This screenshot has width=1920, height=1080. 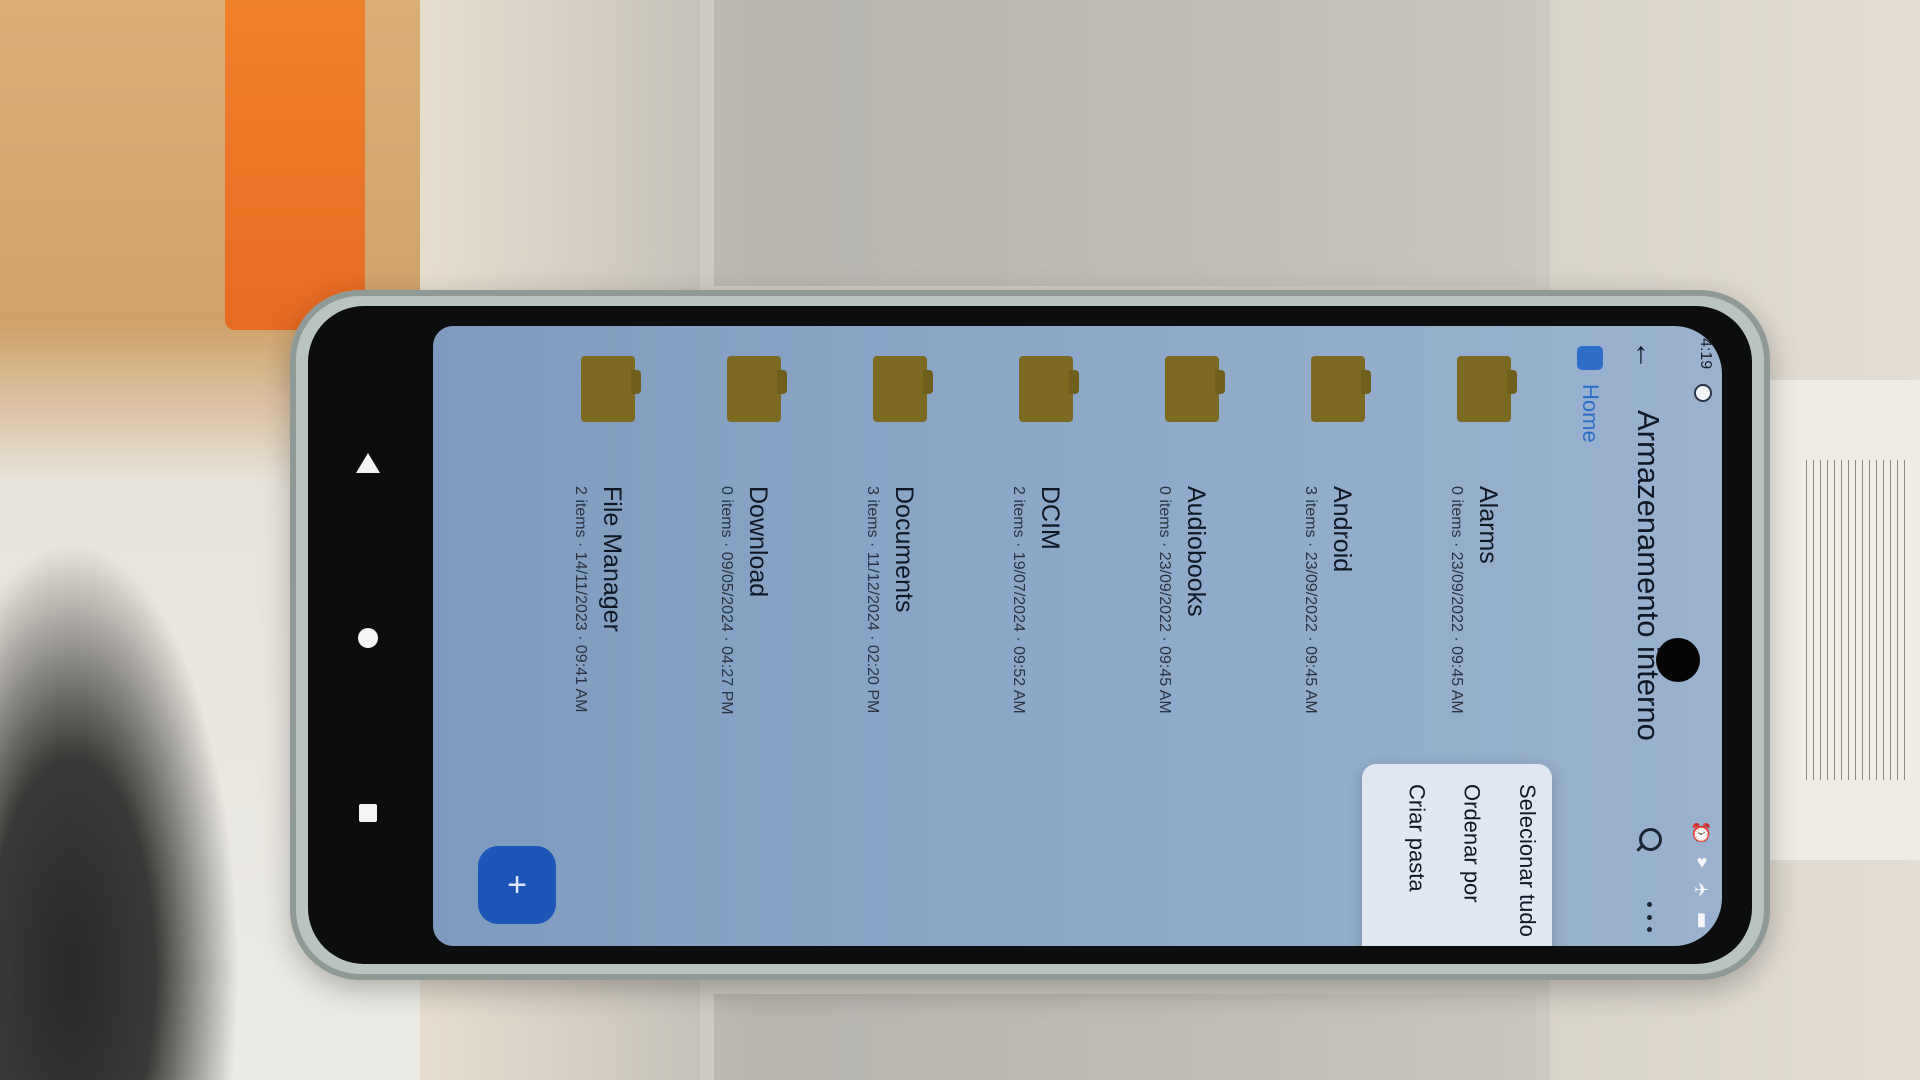 I want to click on folder-name: Documents, so click(x=904, y=549).